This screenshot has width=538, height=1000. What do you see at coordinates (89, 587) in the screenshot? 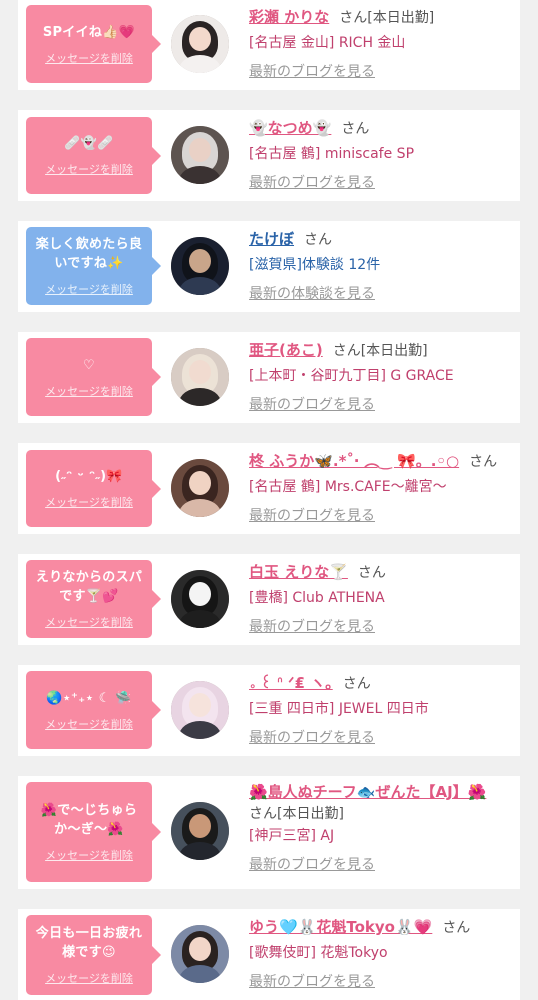
I see `message-text: えりなからのスパです🍸💕` at bounding box center [89, 587].